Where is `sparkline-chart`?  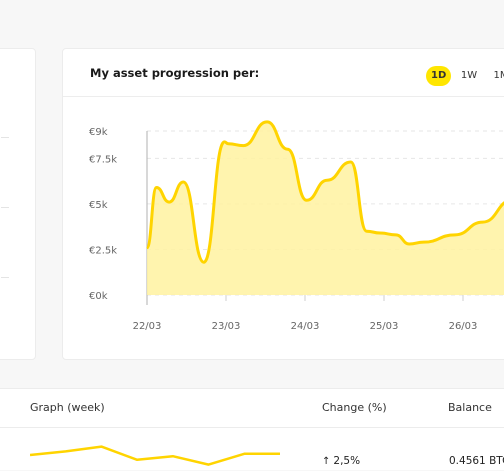 sparkline-chart is located at coordinates (155, 455).